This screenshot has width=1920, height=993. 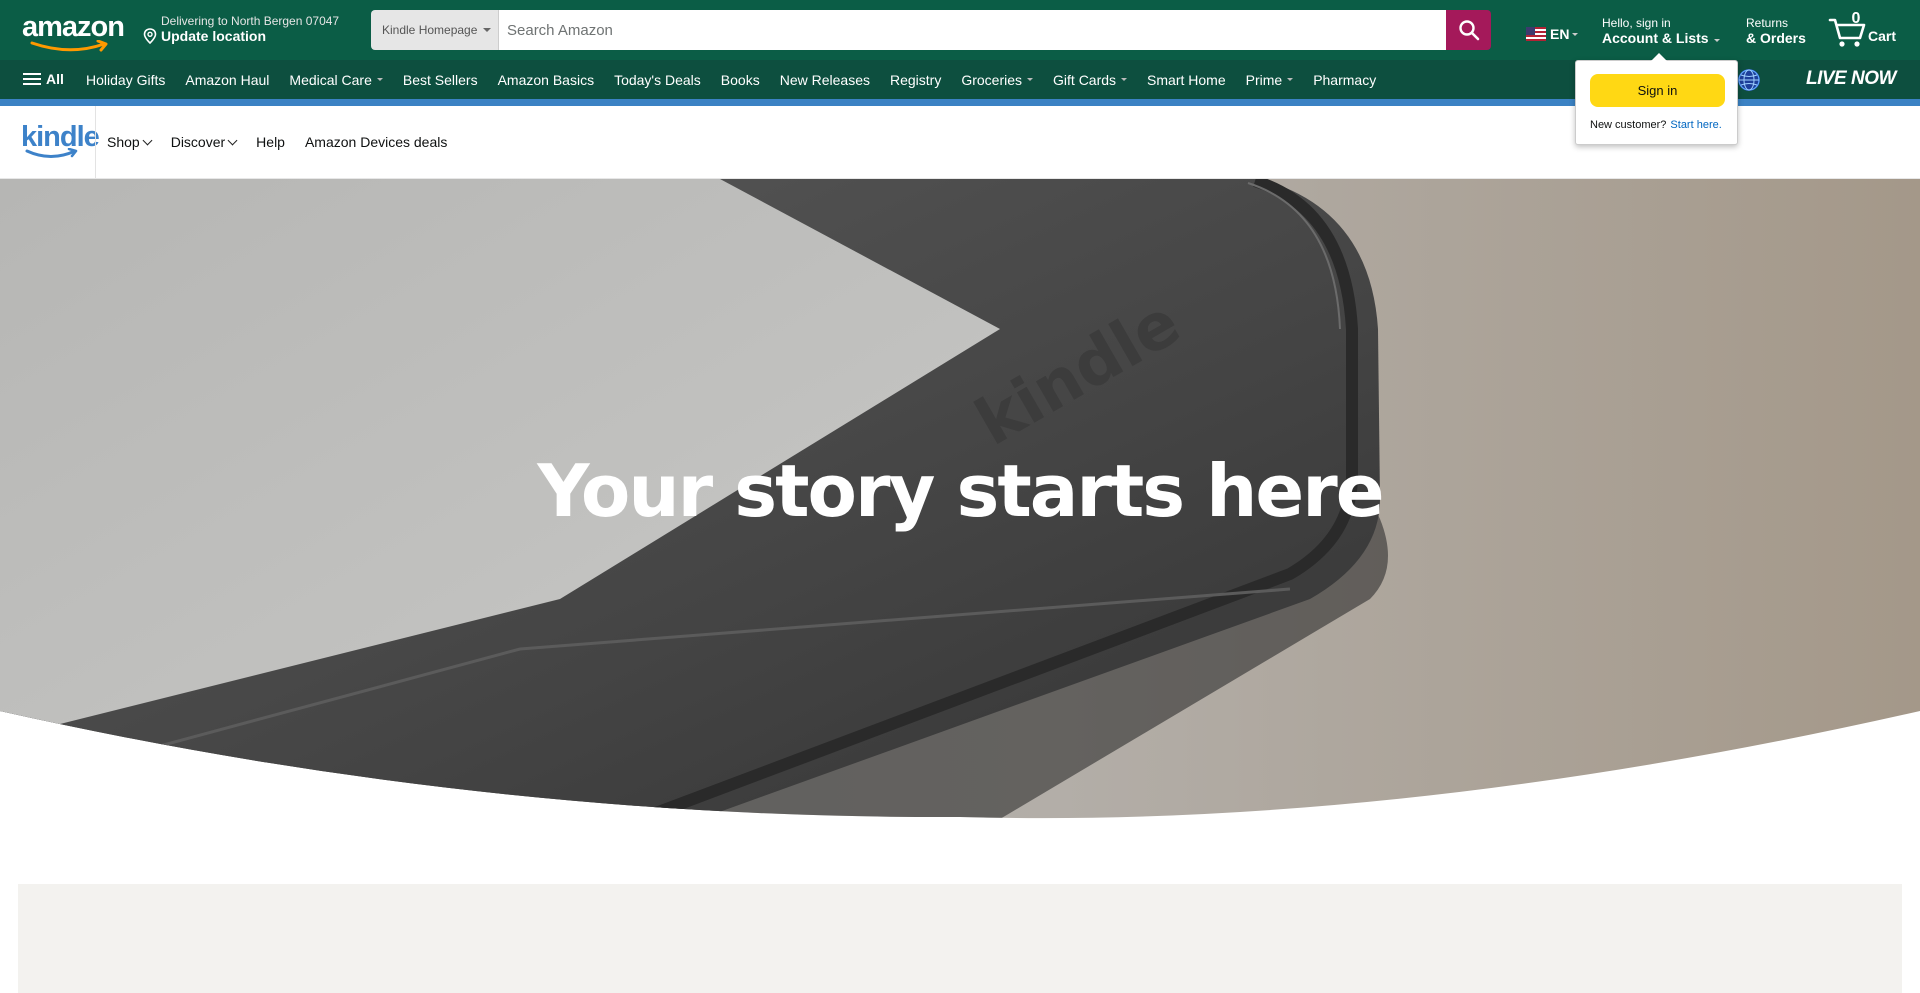 I want to click on returns-orders: Returns & Orders, so click(x=1776, y=31).